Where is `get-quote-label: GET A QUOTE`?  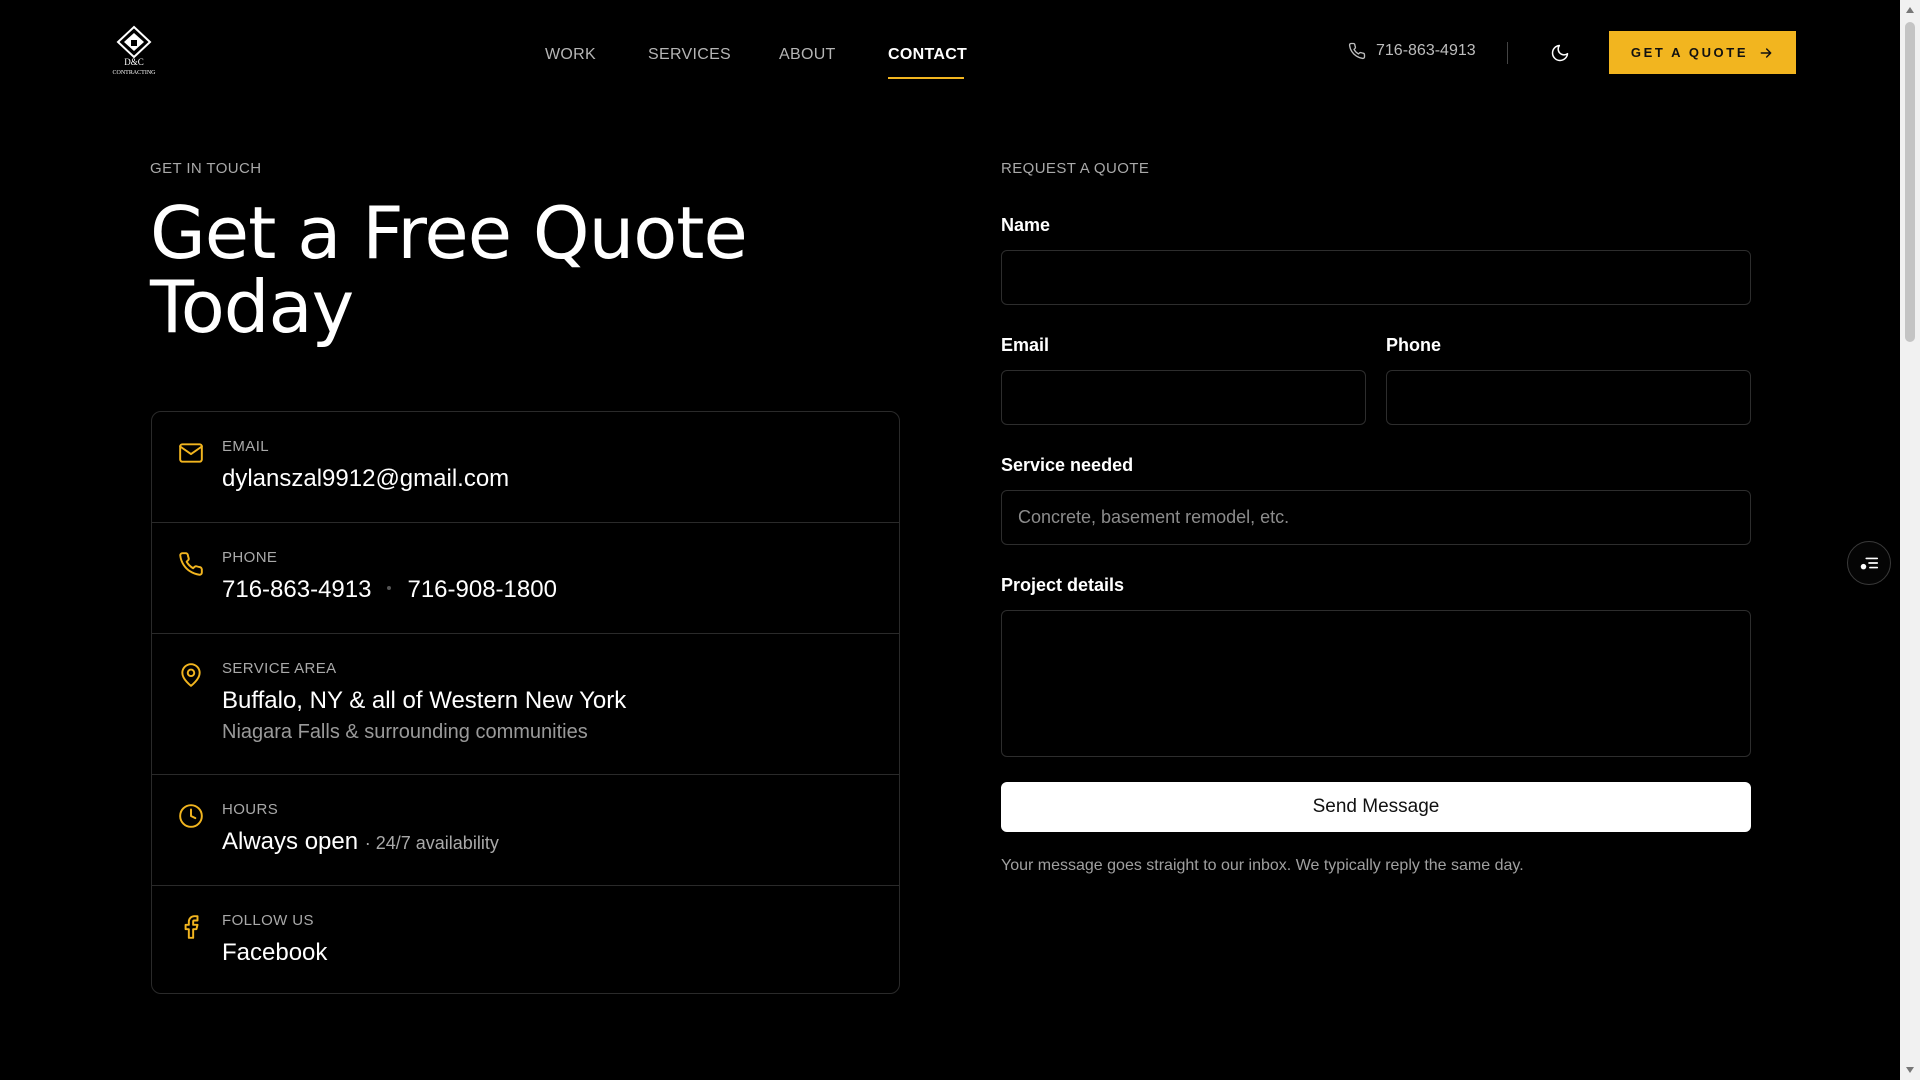
get-quote-label: GET A QUOTE is located at coordinates (1689, 52).